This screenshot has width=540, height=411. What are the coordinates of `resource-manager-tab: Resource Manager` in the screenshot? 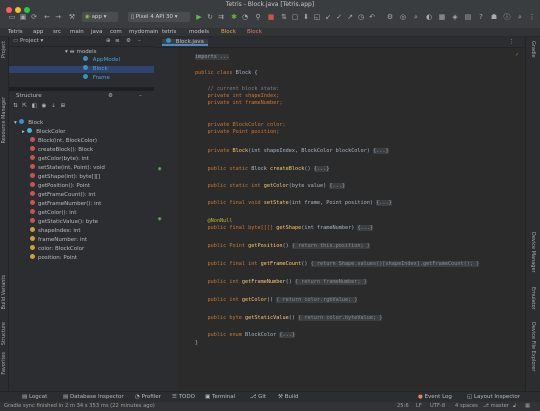 It's located at (4, 120).